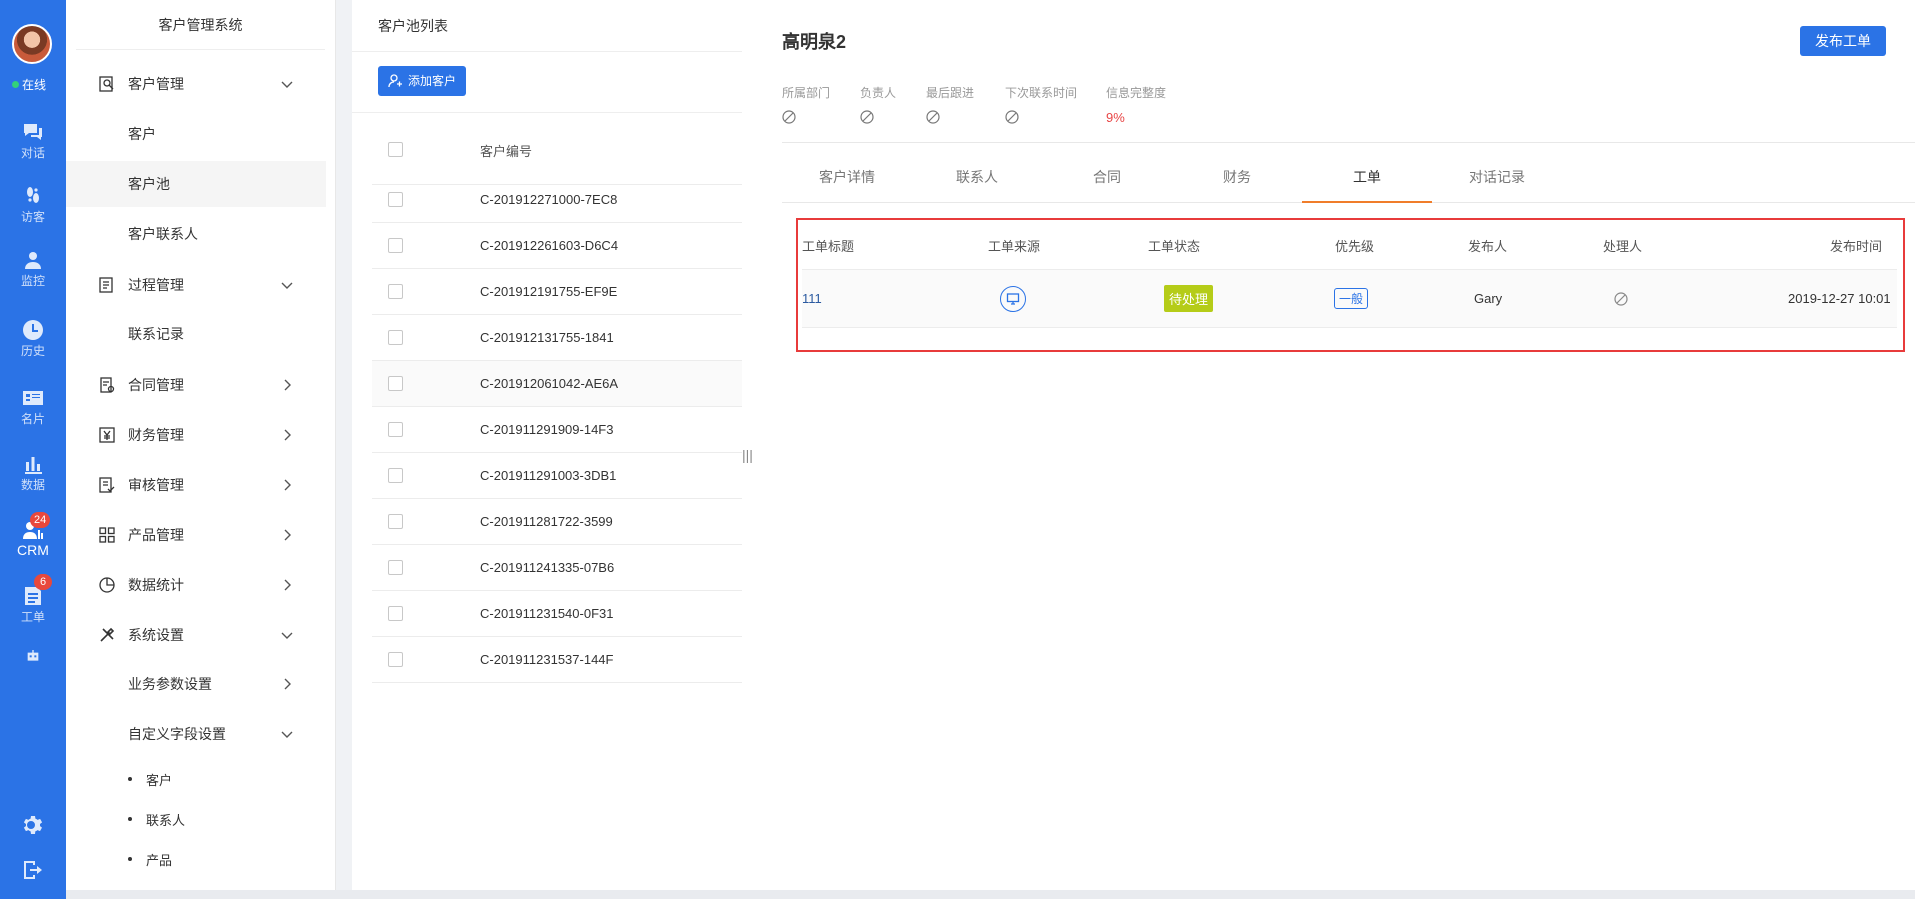  I want to click on list-title: 客户池列表, so click(547, 26).